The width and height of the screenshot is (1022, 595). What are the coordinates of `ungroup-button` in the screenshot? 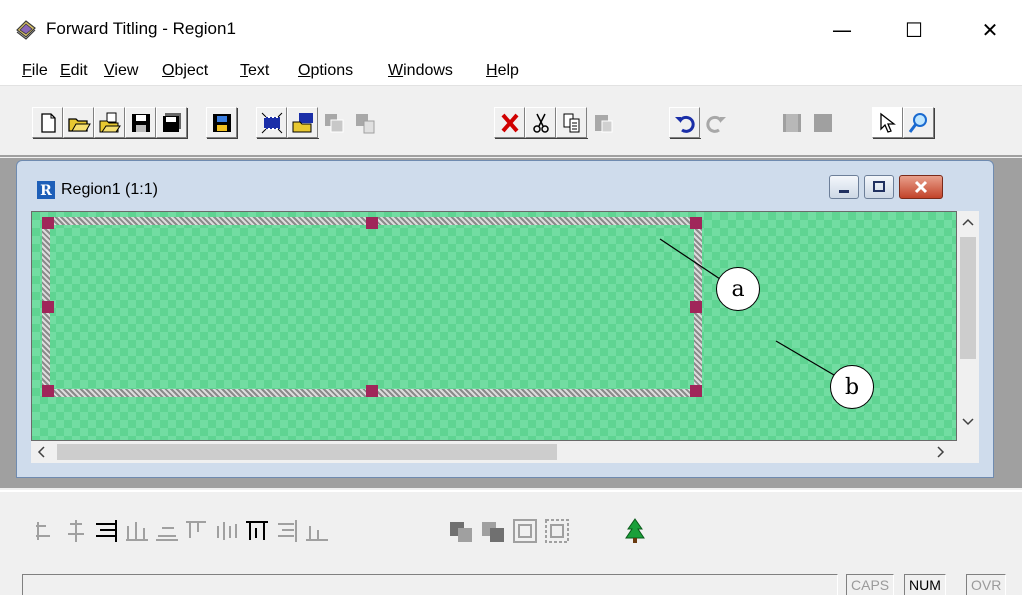 It's located at (557, 531).